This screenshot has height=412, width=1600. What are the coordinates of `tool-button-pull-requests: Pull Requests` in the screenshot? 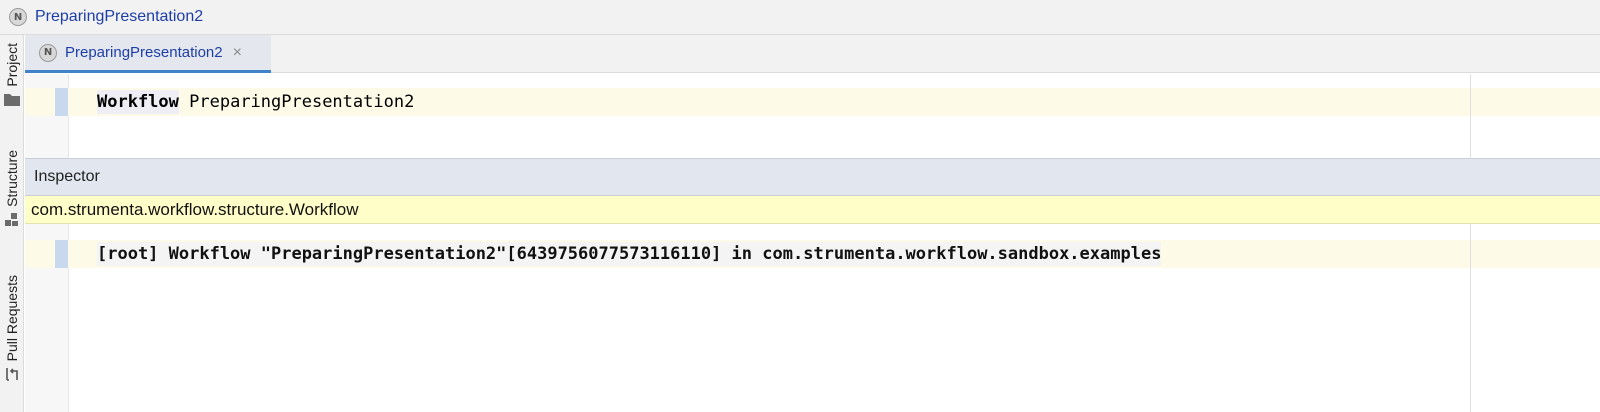 It's located at (12, 330).